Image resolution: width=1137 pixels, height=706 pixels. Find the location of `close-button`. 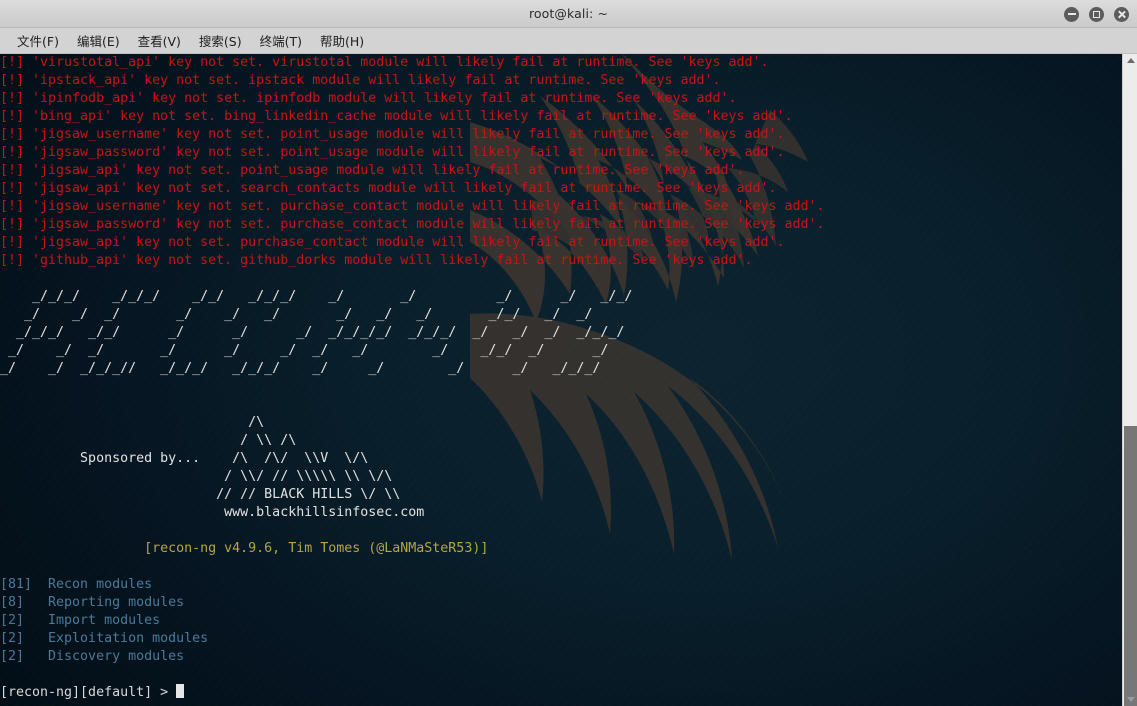

close-button is located at coordinates (1121, 14).